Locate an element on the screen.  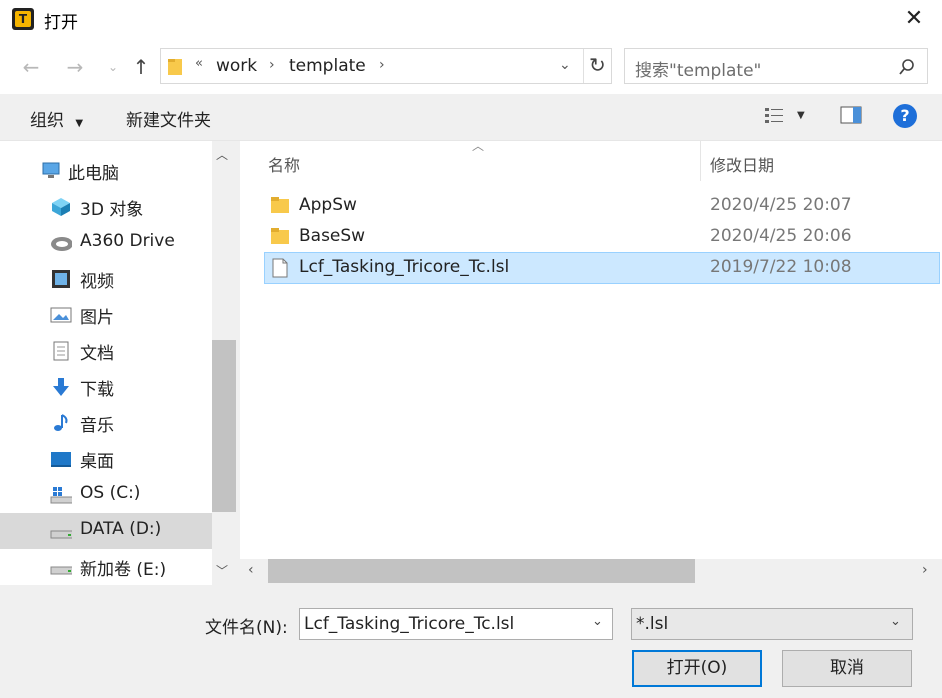
sidebar-item-3d-objects: 3D 对象 is located at coordinates (106, 207).